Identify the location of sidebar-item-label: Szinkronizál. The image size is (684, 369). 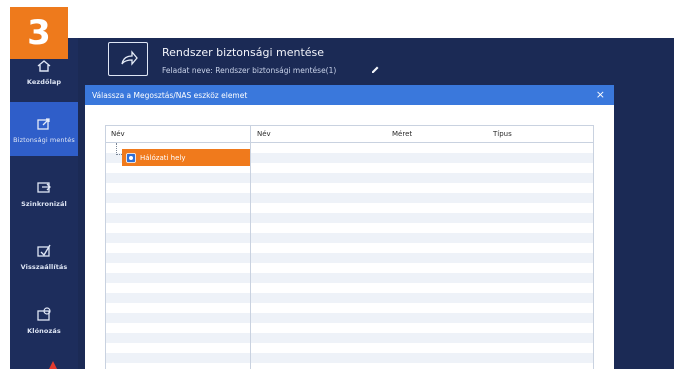
(44, 203).